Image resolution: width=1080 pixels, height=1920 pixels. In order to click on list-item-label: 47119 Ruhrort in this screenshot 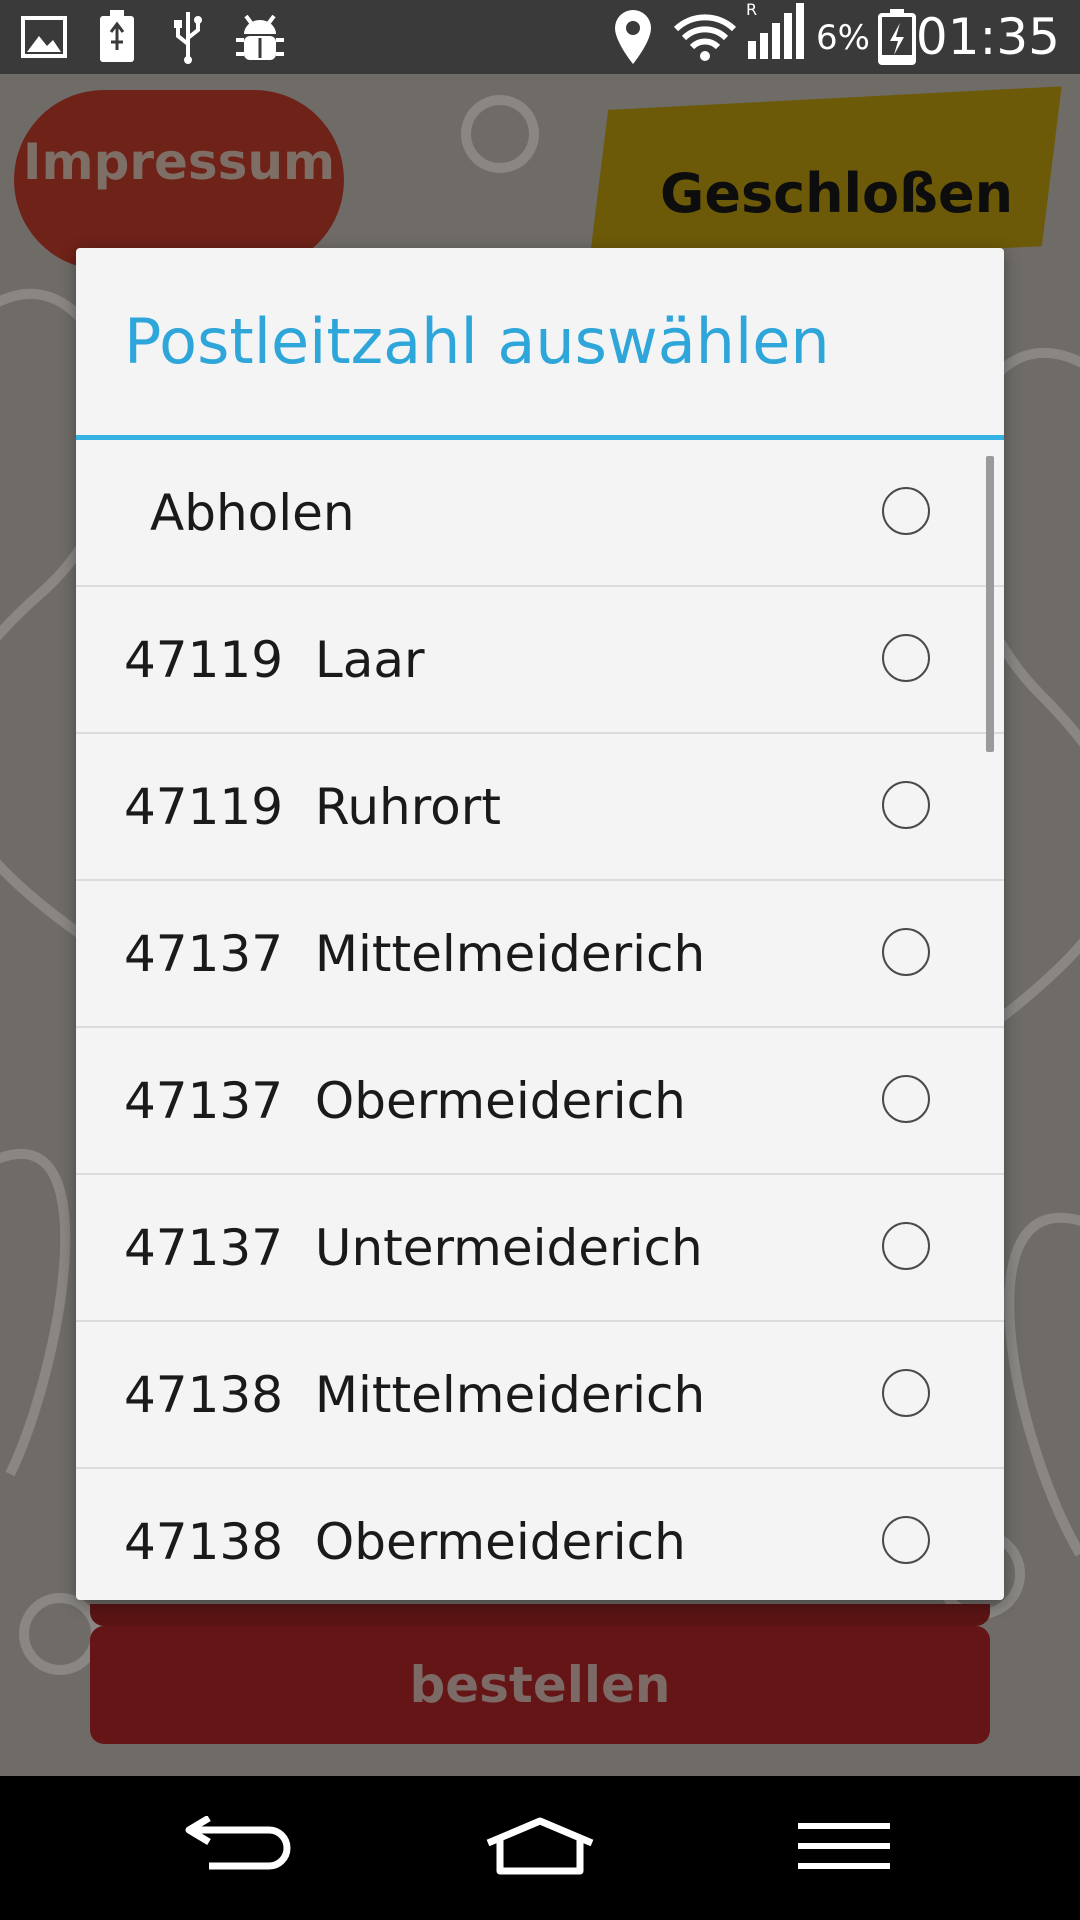, I will do `click(312, 806)`.